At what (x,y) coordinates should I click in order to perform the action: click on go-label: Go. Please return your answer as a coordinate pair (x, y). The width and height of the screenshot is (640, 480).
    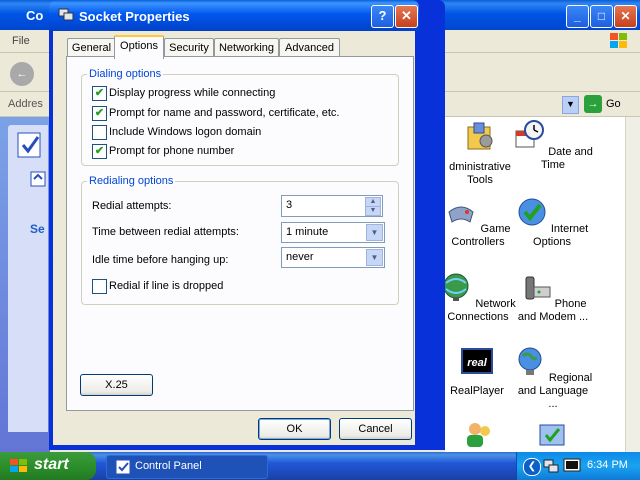
    Looking at the image, I should click on (613, 104).